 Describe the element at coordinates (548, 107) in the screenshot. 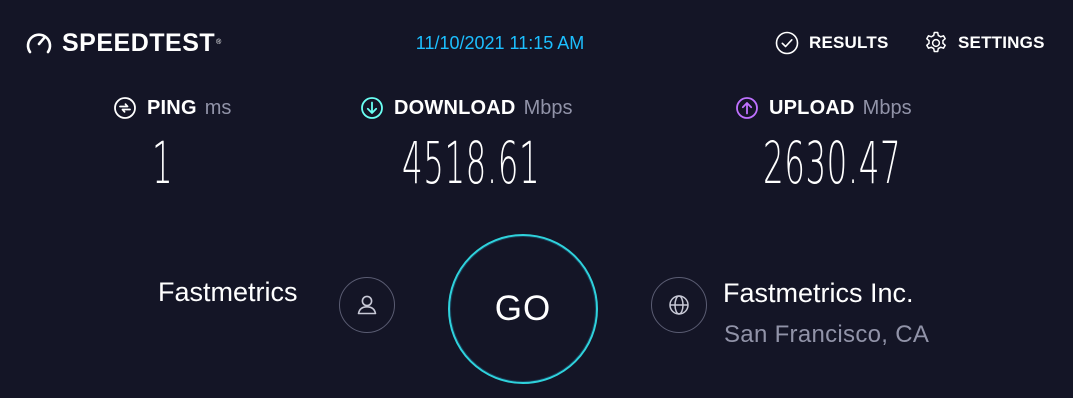

I see `download-unit: Mbps` at that location.